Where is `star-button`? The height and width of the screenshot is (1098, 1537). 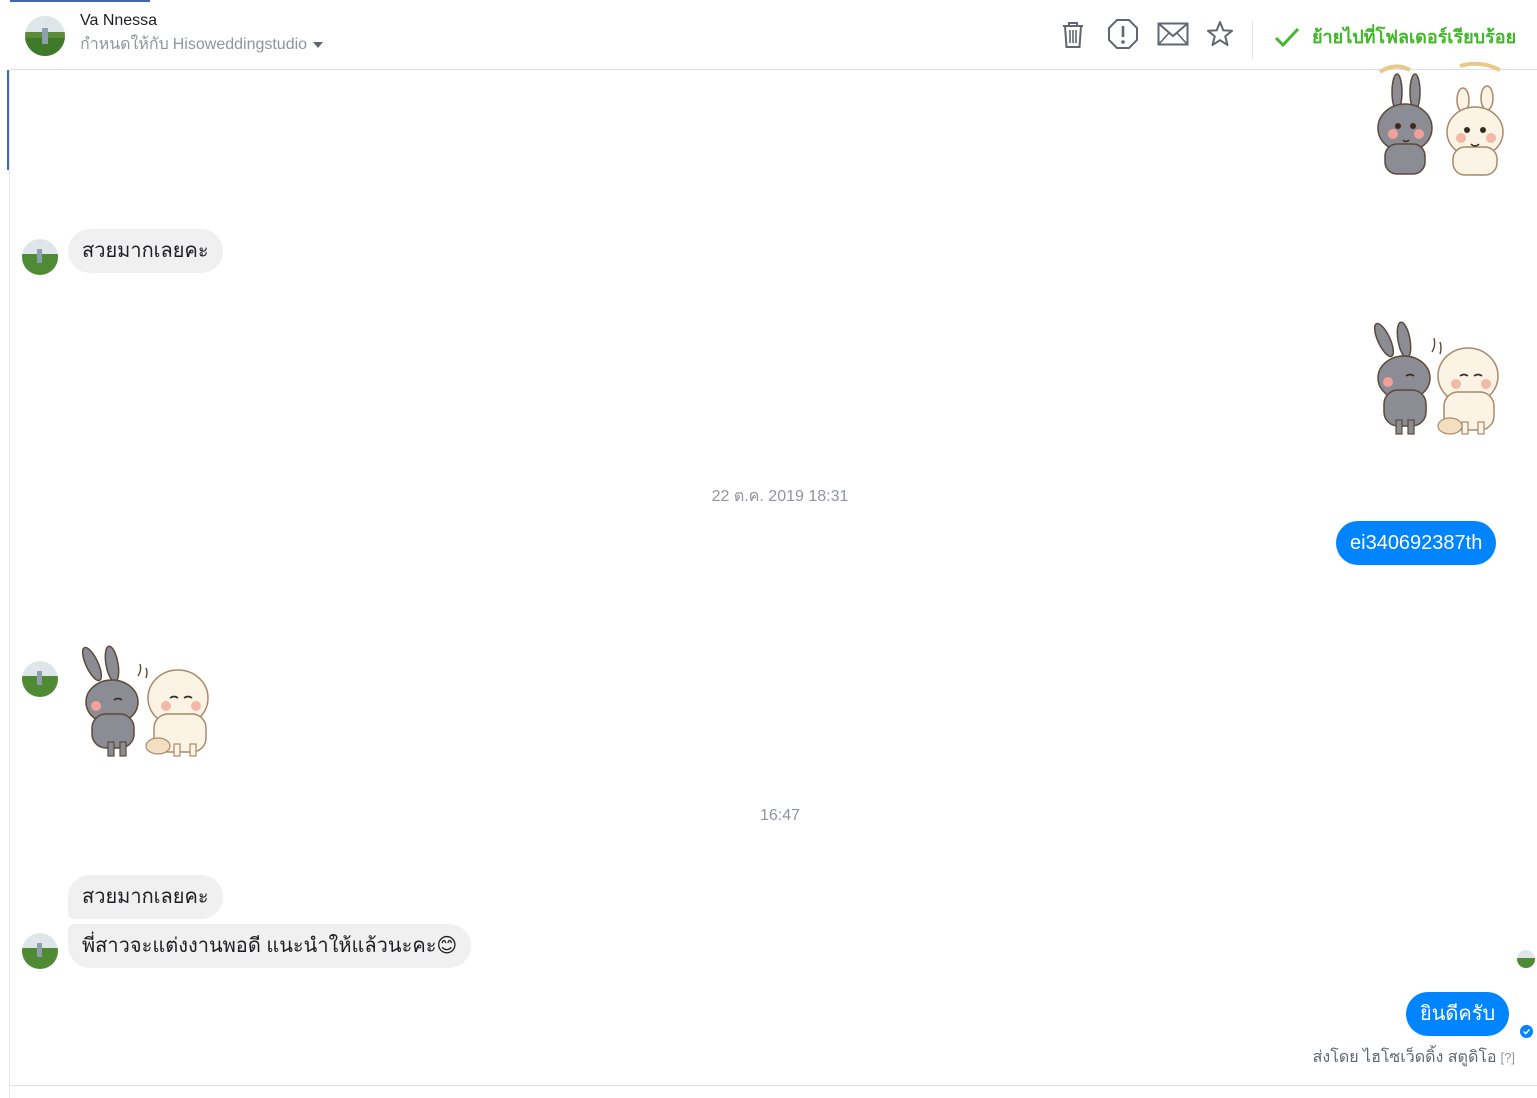
star-button is located at coordinates (1220, 34).